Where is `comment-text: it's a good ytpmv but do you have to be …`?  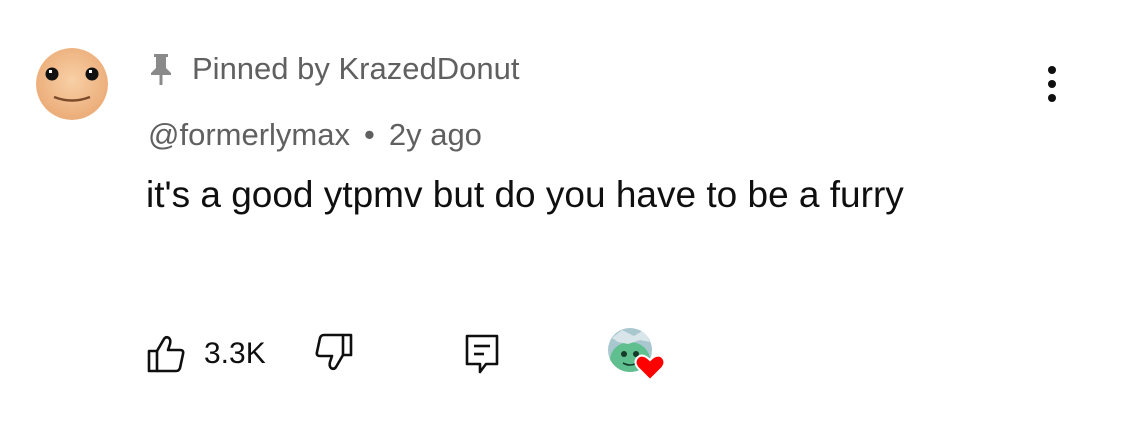
comment-text: it's a good ytpmv but do you have to be … is located at coordinates (525, 194).